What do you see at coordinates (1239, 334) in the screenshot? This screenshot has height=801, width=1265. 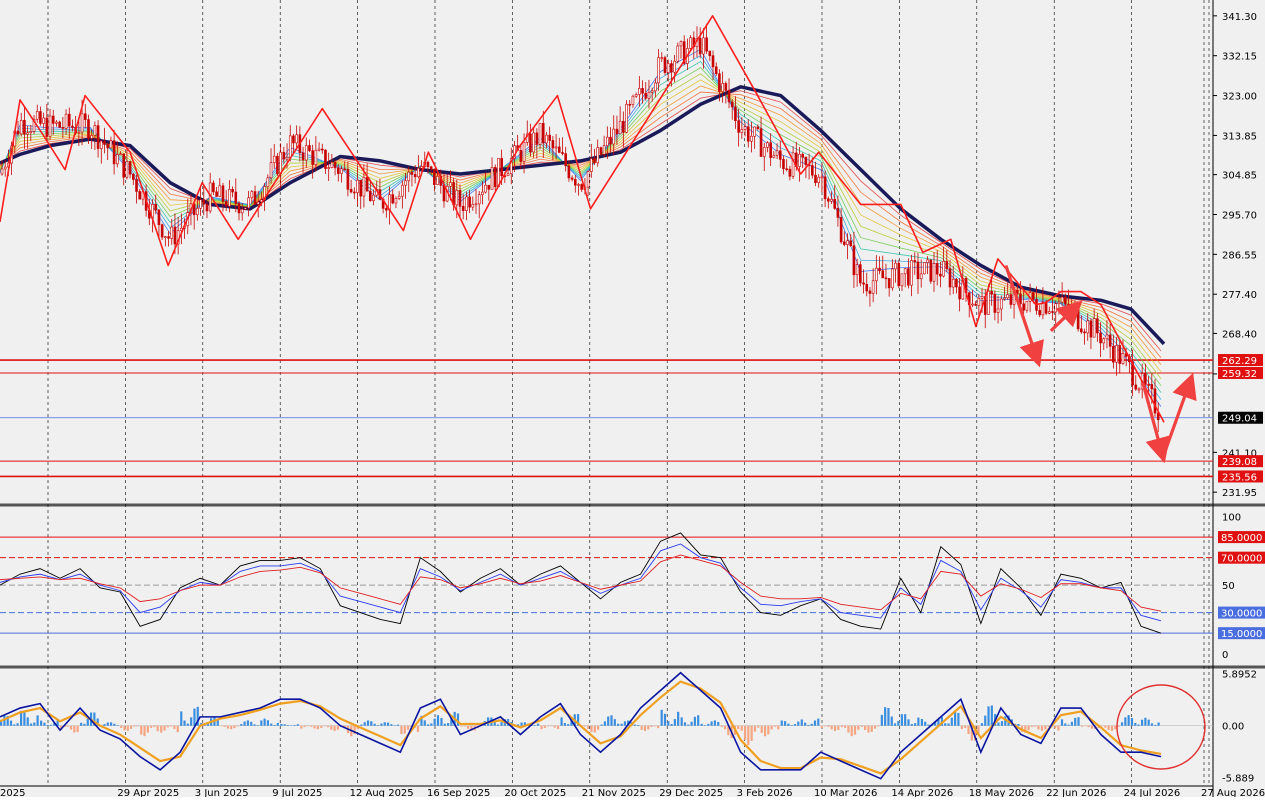 I see `price-y-tick-label: 268.40` at bounding box center [1239, 334].